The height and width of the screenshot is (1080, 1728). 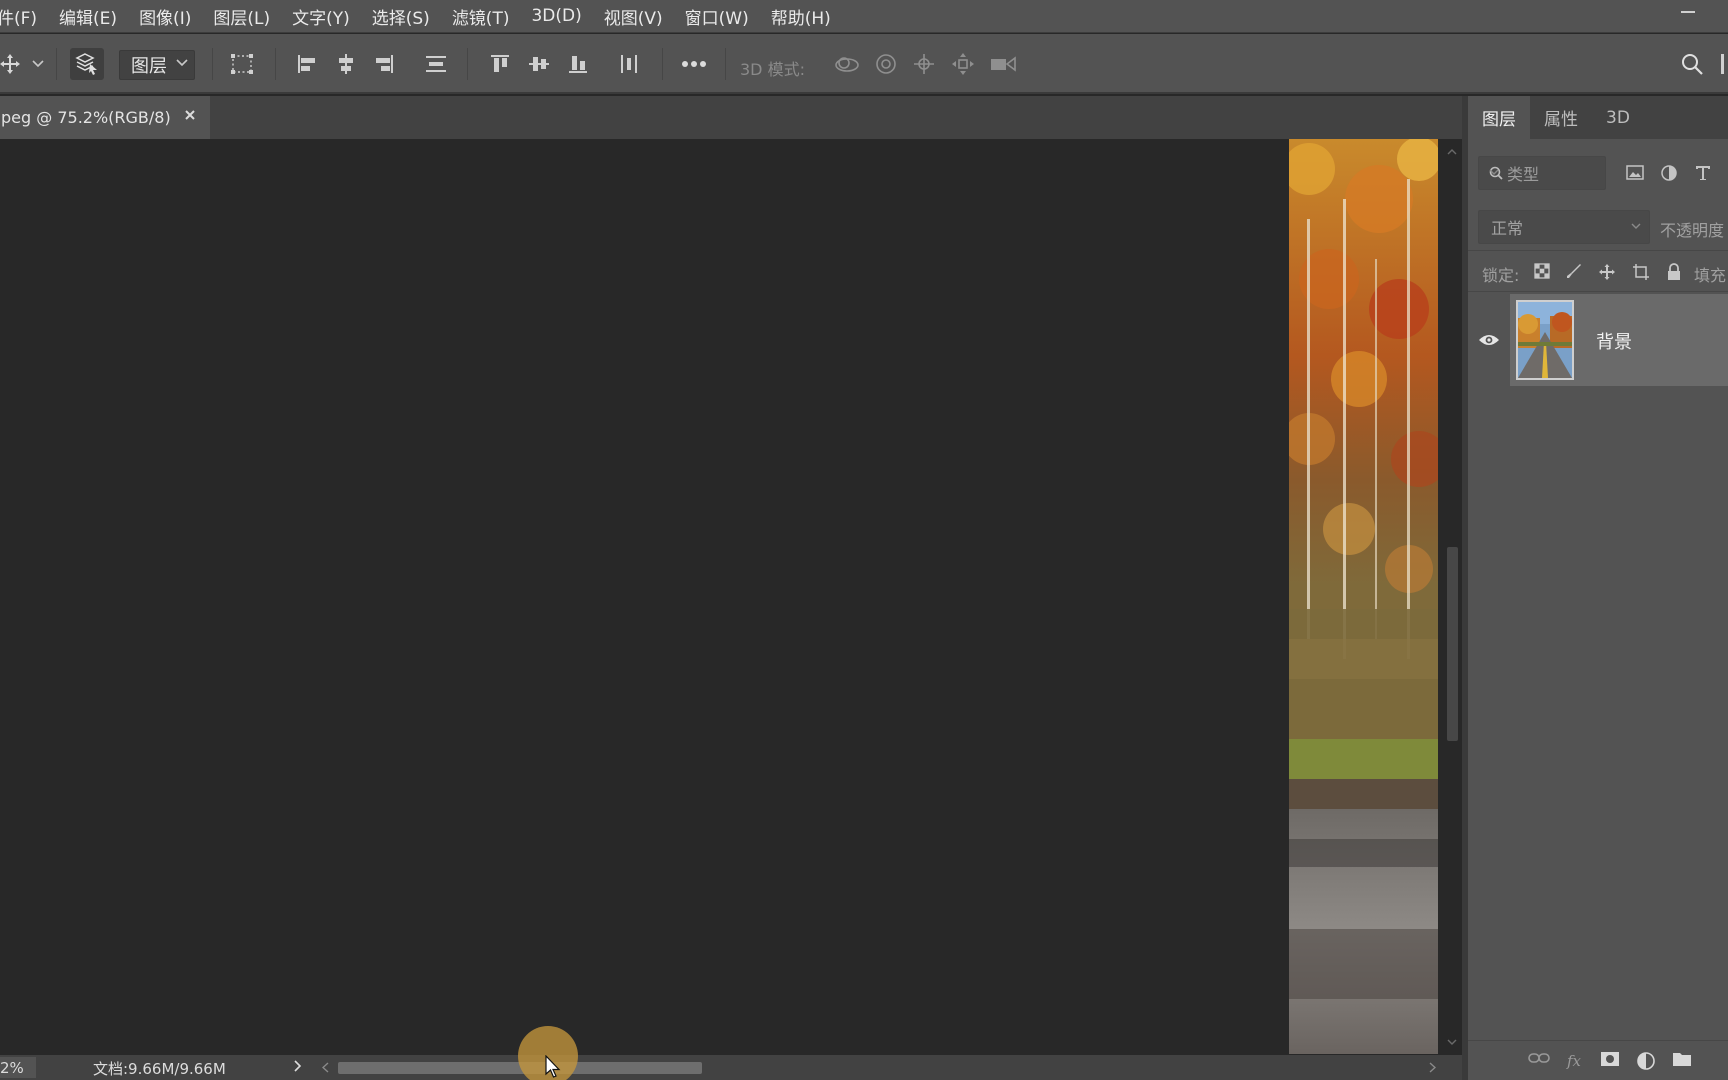 I want to click on document-tab: peg @ 75.2%(RGB/8), so click(x=105, y=117).